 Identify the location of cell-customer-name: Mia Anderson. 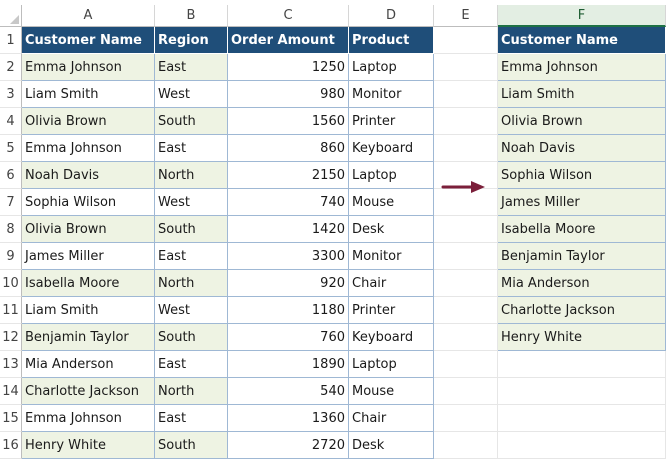
(88, 364).